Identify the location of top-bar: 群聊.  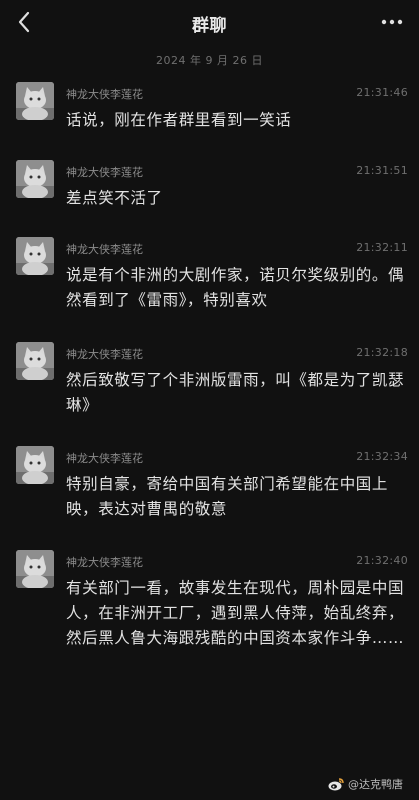
(209, 22).